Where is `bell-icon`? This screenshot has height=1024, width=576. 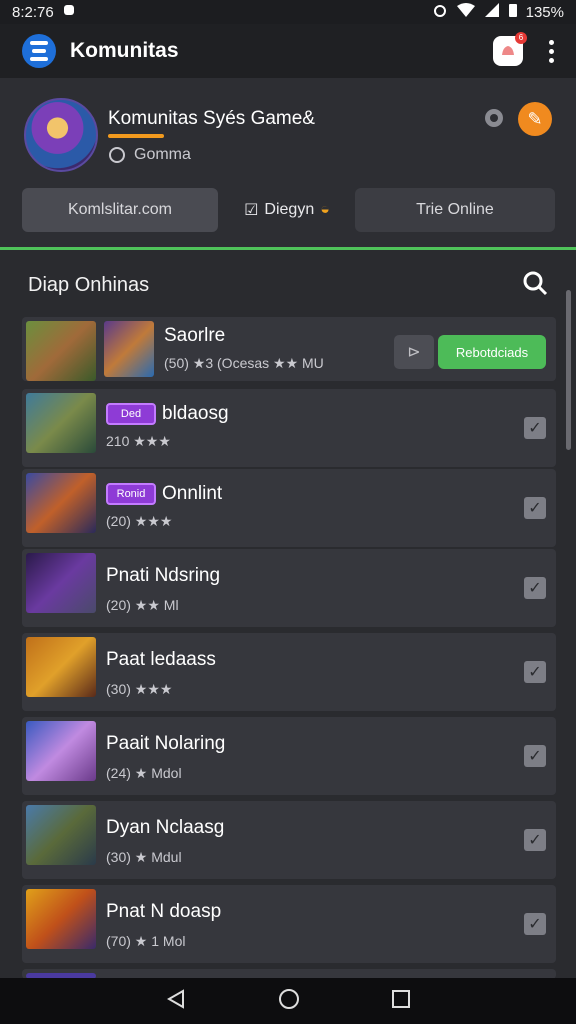
bell-icon is located at coordinates (508, 50).